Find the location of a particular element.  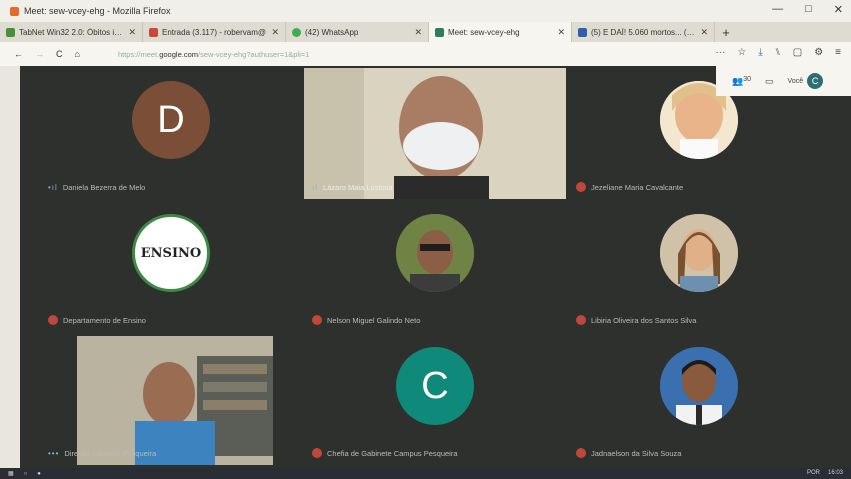

speaking-indicator-icon: ••• is located at coordinates (54, 453).